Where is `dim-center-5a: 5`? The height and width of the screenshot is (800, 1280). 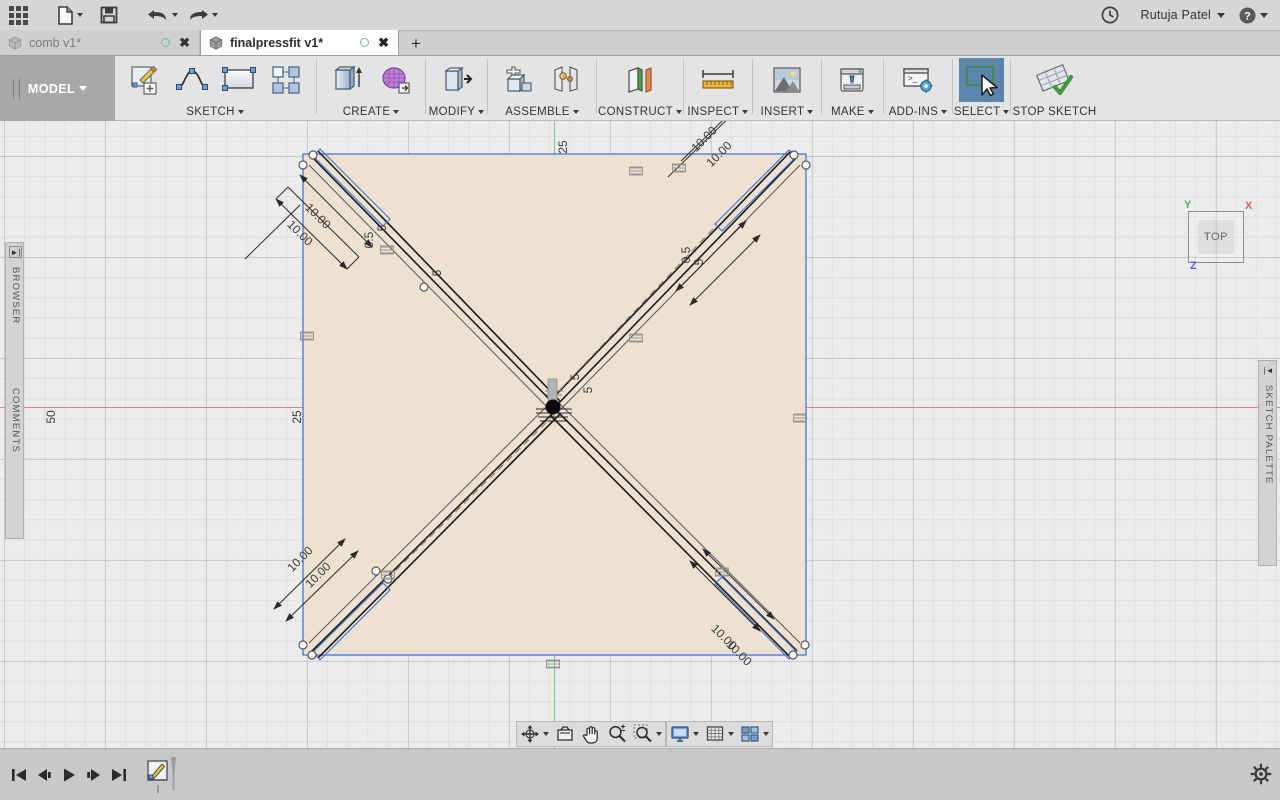 dim-center-5a: 5 is located at coordinates (575, 377).